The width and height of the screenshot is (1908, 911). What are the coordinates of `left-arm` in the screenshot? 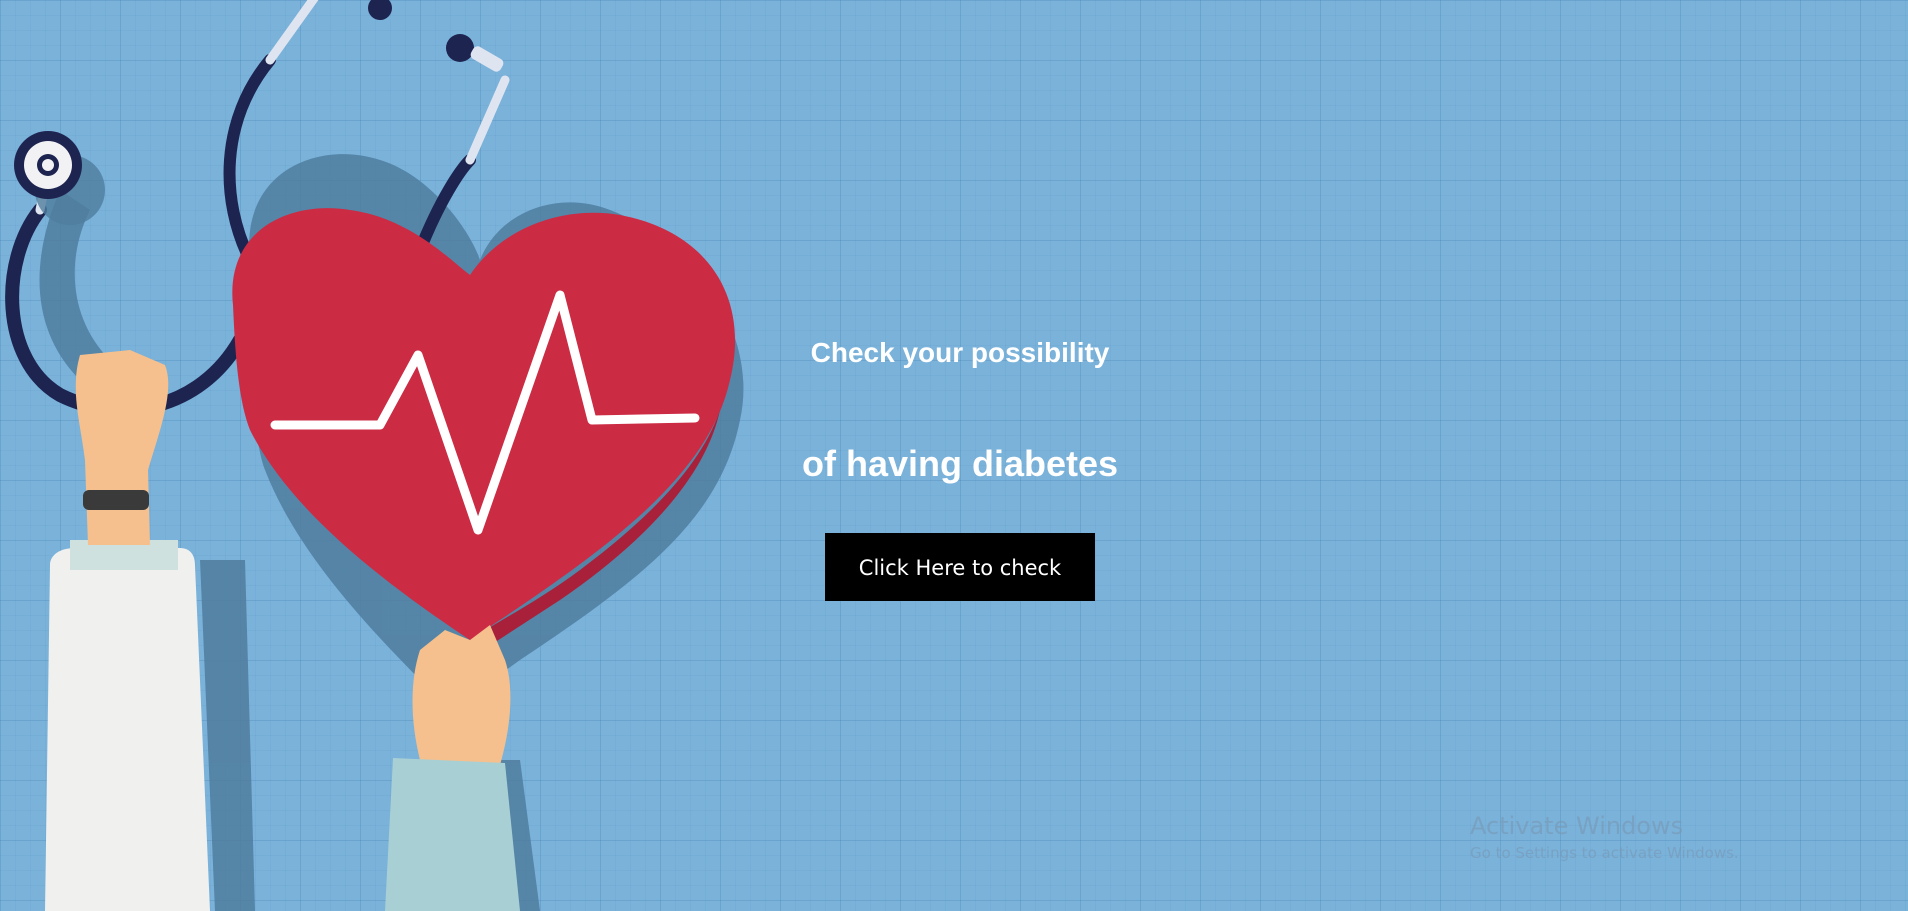 It's located at (127, 630).